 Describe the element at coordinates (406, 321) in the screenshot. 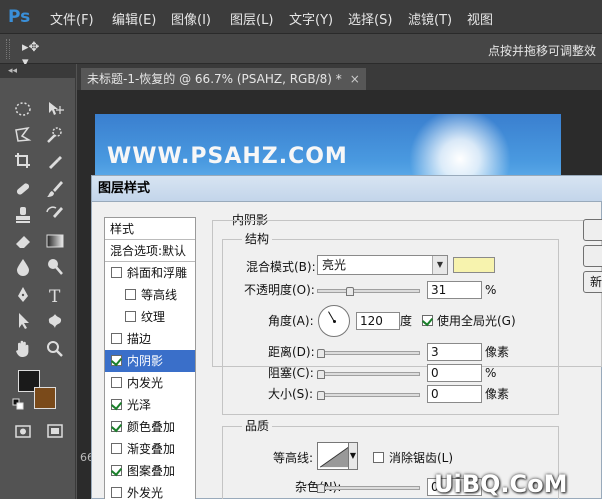

I see `angle-unit: 度` at that location.